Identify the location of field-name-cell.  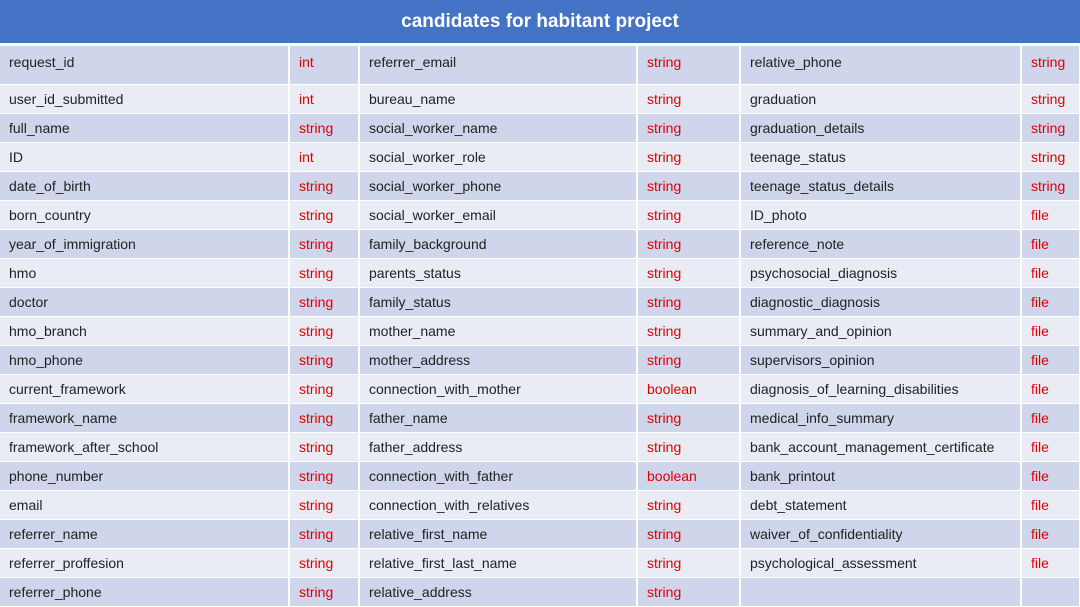
(881, 592).